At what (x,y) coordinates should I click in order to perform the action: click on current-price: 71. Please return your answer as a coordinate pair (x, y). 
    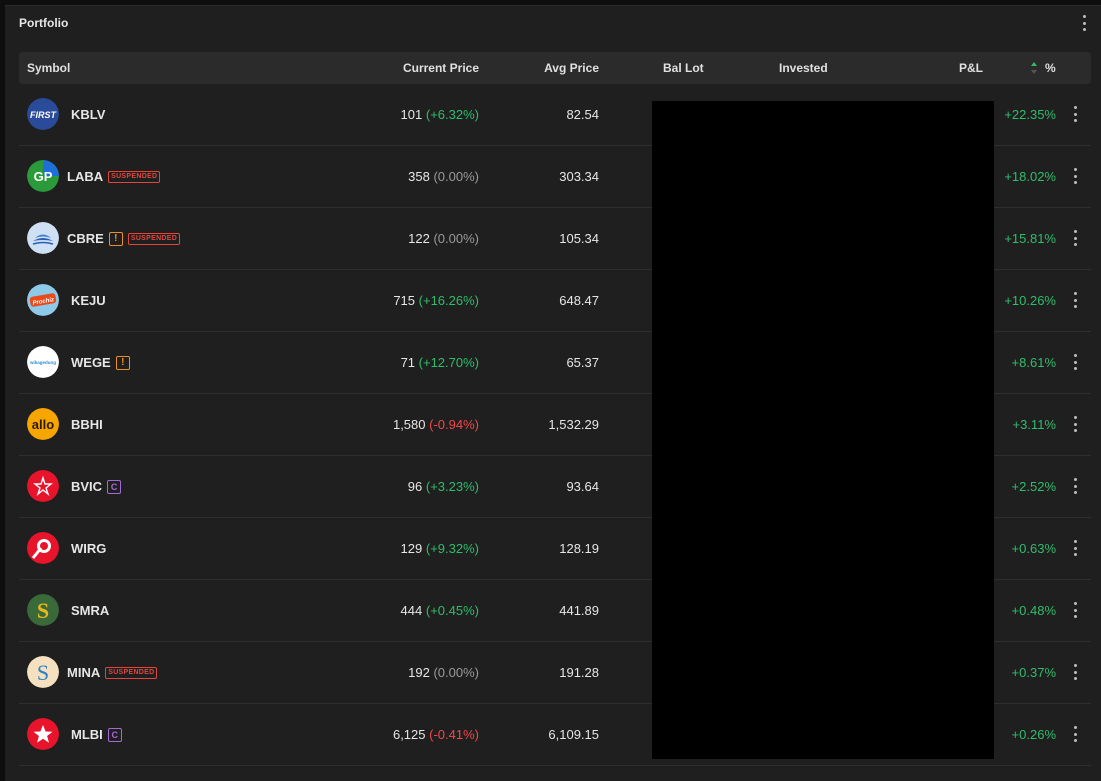
    Looking at the image, I should click on (408, 362).